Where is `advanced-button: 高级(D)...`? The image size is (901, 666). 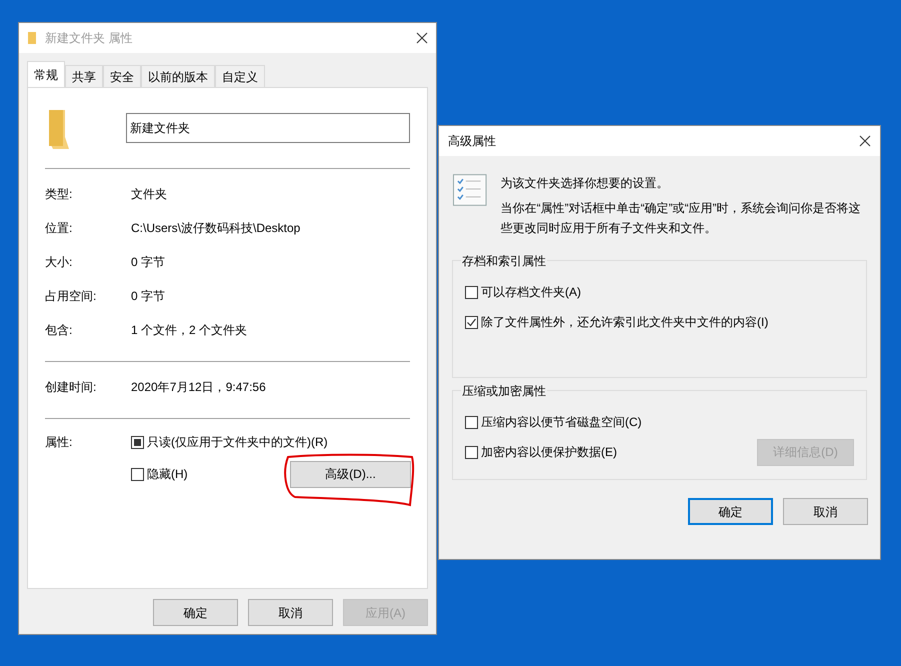
advanced-button: 高级(D)... is located at coordinates (350, 474).